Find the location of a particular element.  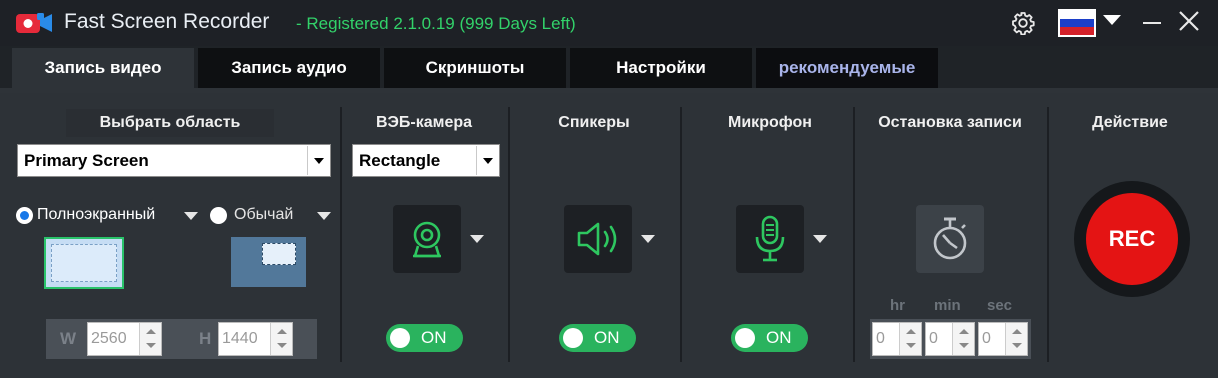

fullscreen-dropdown-icon is located at coordinates (191, 216).